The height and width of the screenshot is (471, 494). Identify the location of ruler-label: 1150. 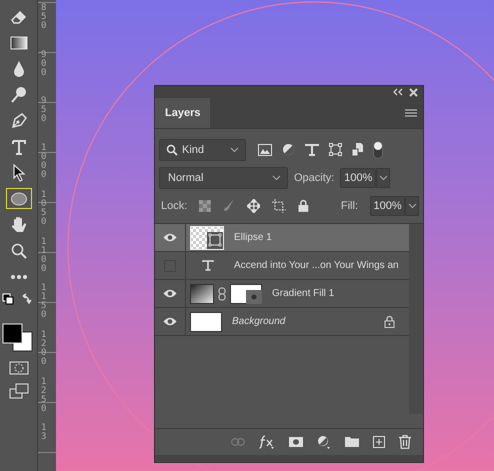
(44, 303).